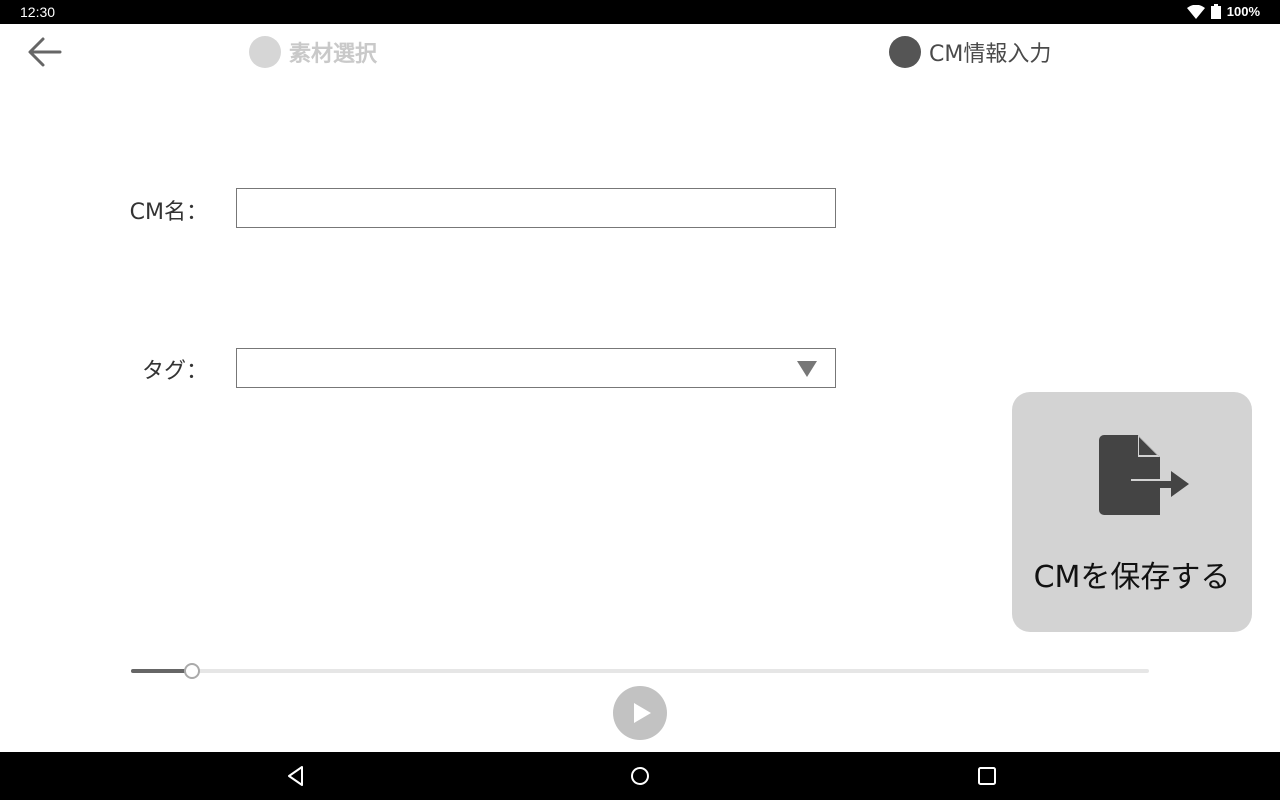 Image resolution: width=1280 pixels, height=800 pixels. I want to click on navigation-bar, so click(640, 776).